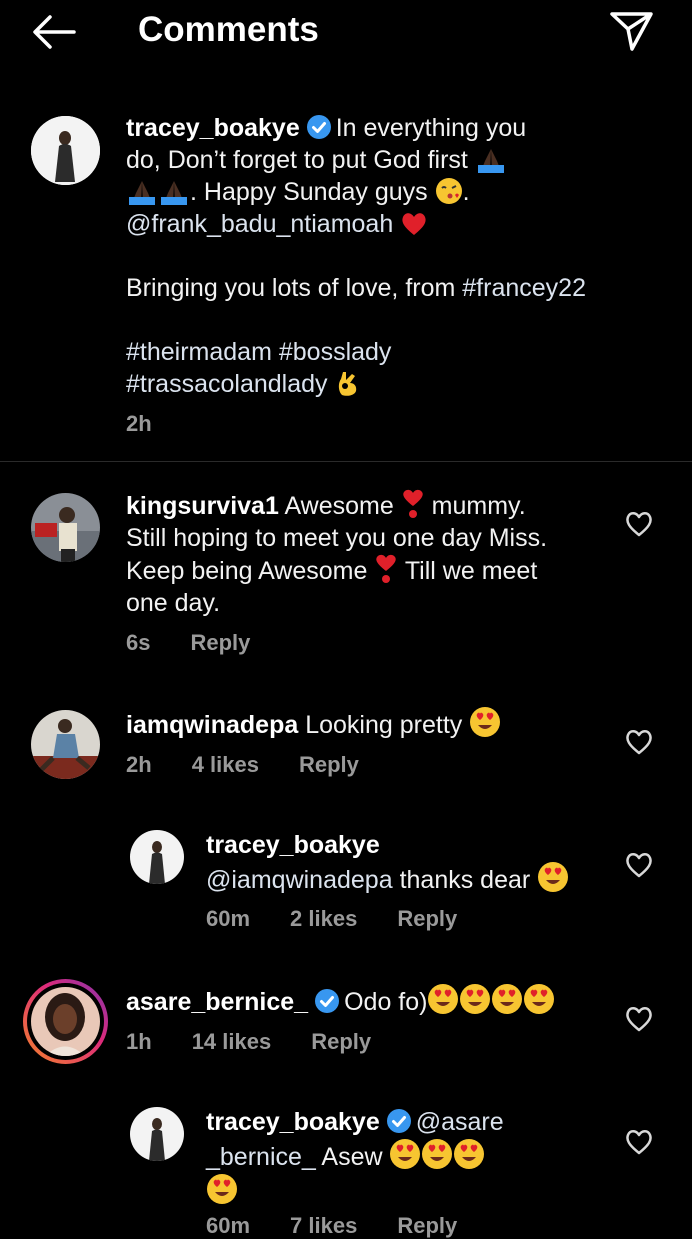 The height and width of the screenshot is (1239, 692). Describe the element at coordinates (335, 352) in the screenshot. I see `hashtag-link: #bosslady` at that location.